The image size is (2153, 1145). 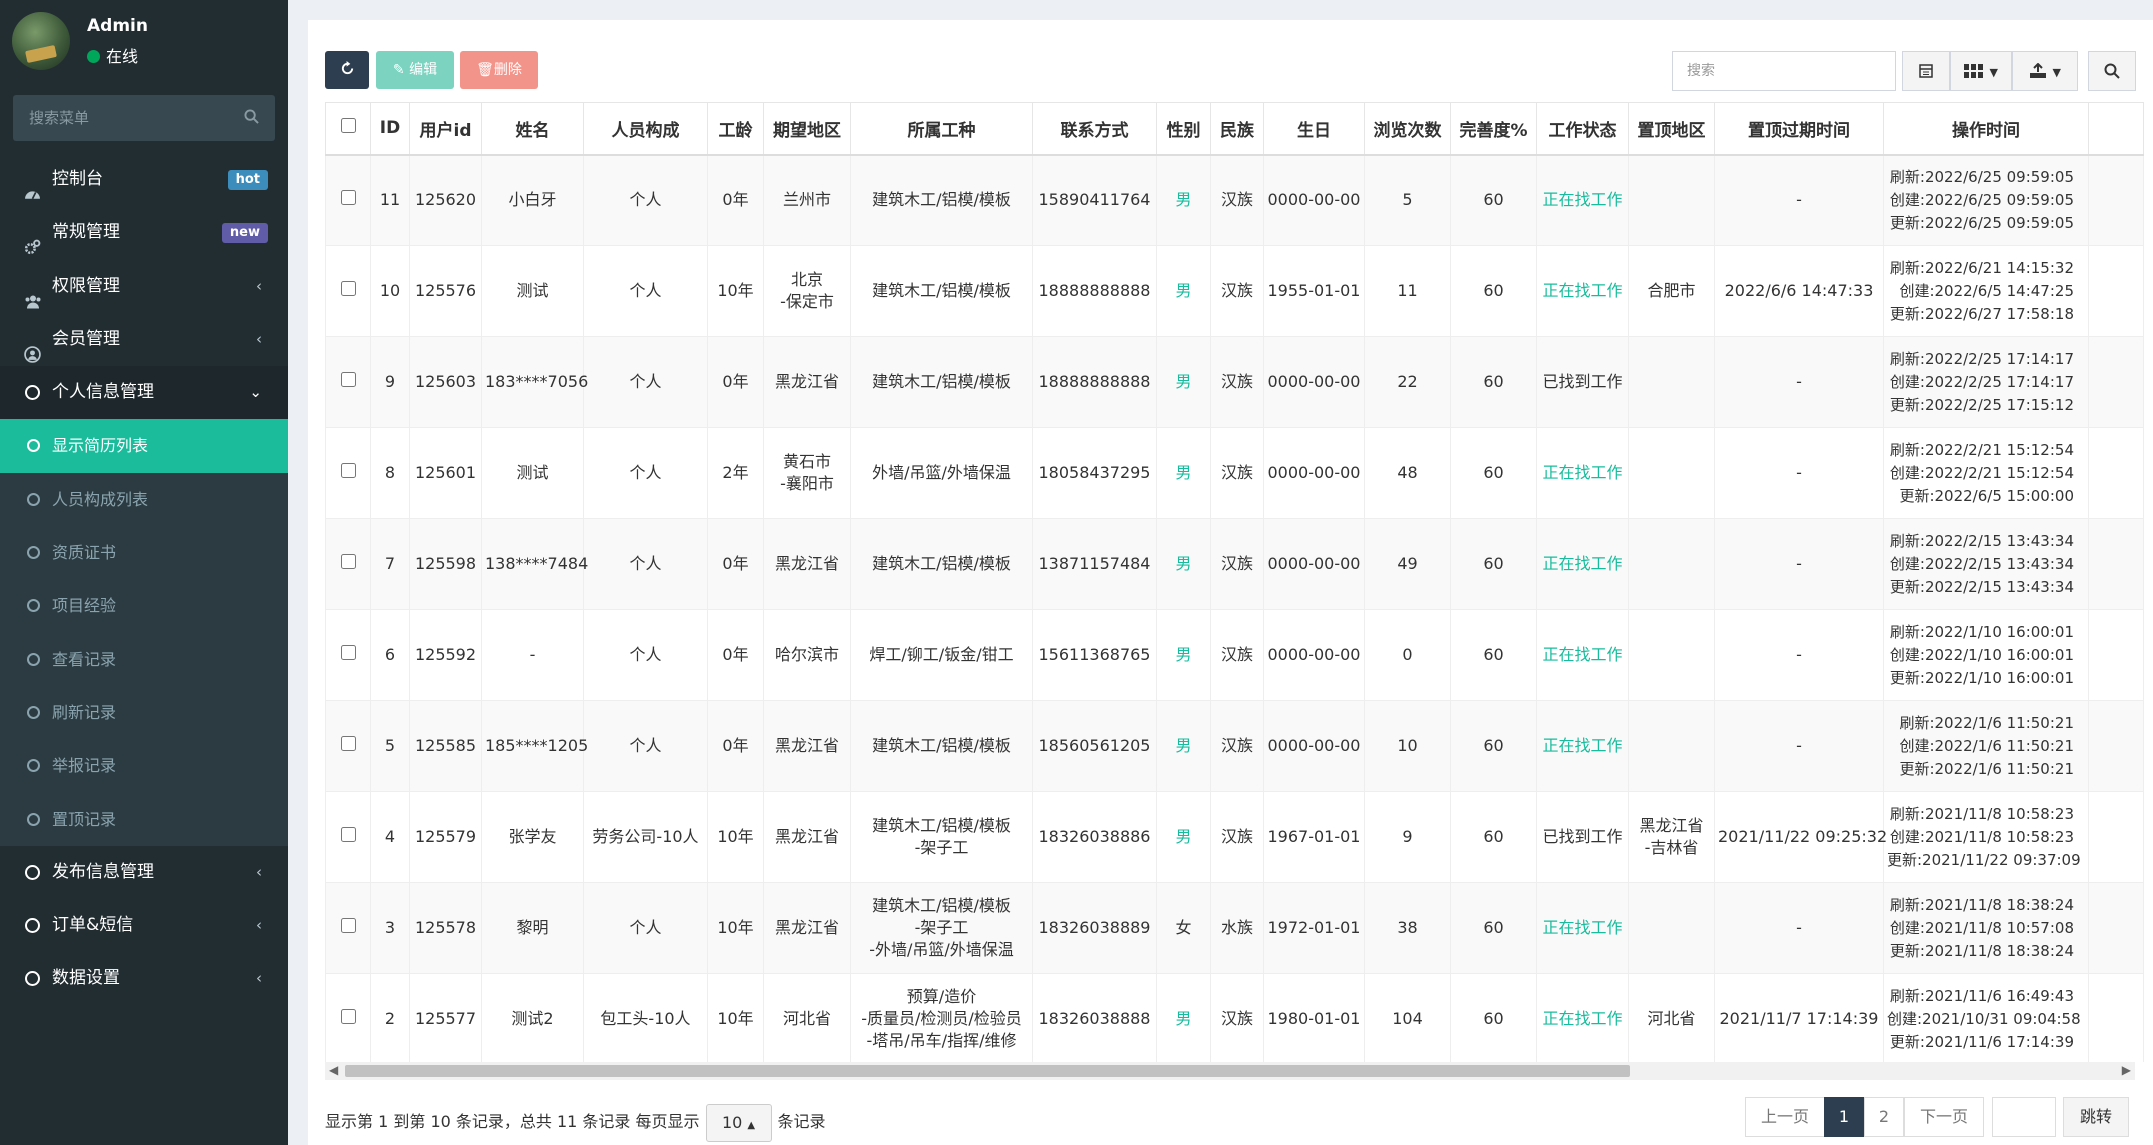 I want to click on page-2-button: 2, so click(x=1884, y=1117).